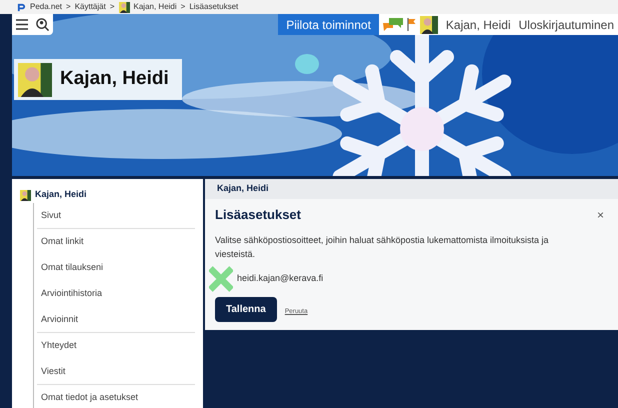 Image resolution: width=618 pixels, height=408 pixels. What do you see at coordinates (243, 189) in the screenshot?
I see `panel-title: Kajan, Heidi` at bounding box center [243, 189].